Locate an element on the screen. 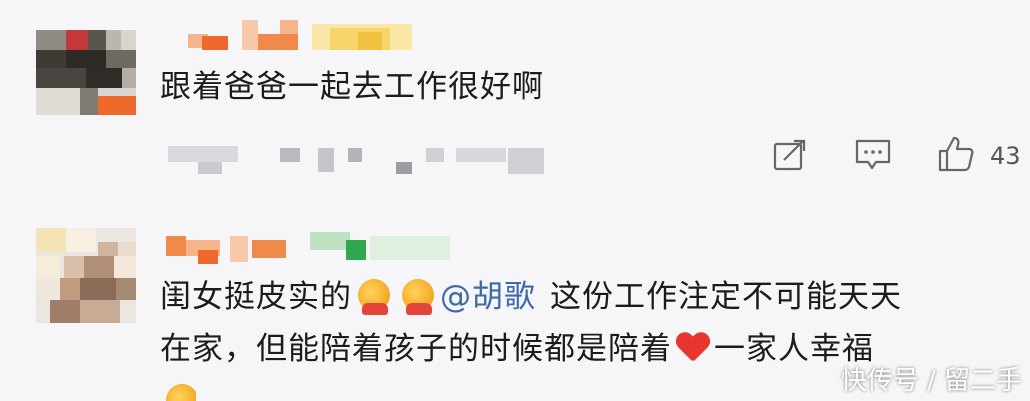  comment-text: 闺女挺皮实的 is located at coordinates (256, 297).